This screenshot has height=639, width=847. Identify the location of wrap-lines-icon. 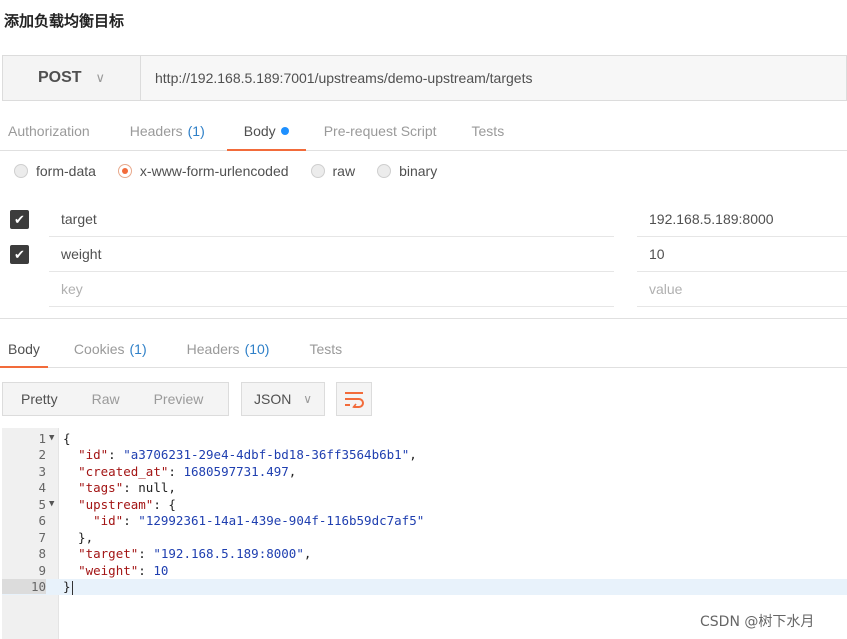
(354, 400).